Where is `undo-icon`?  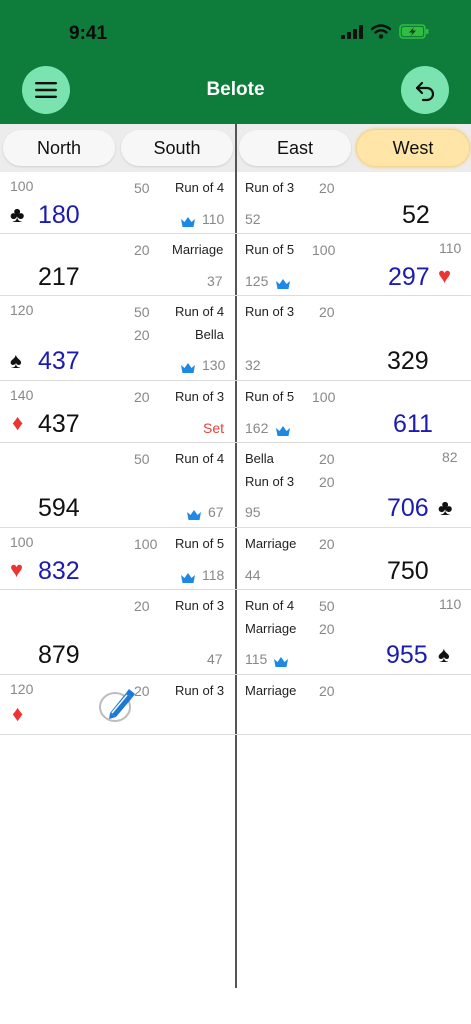 undo-icon is located at coordinates (425, 91).